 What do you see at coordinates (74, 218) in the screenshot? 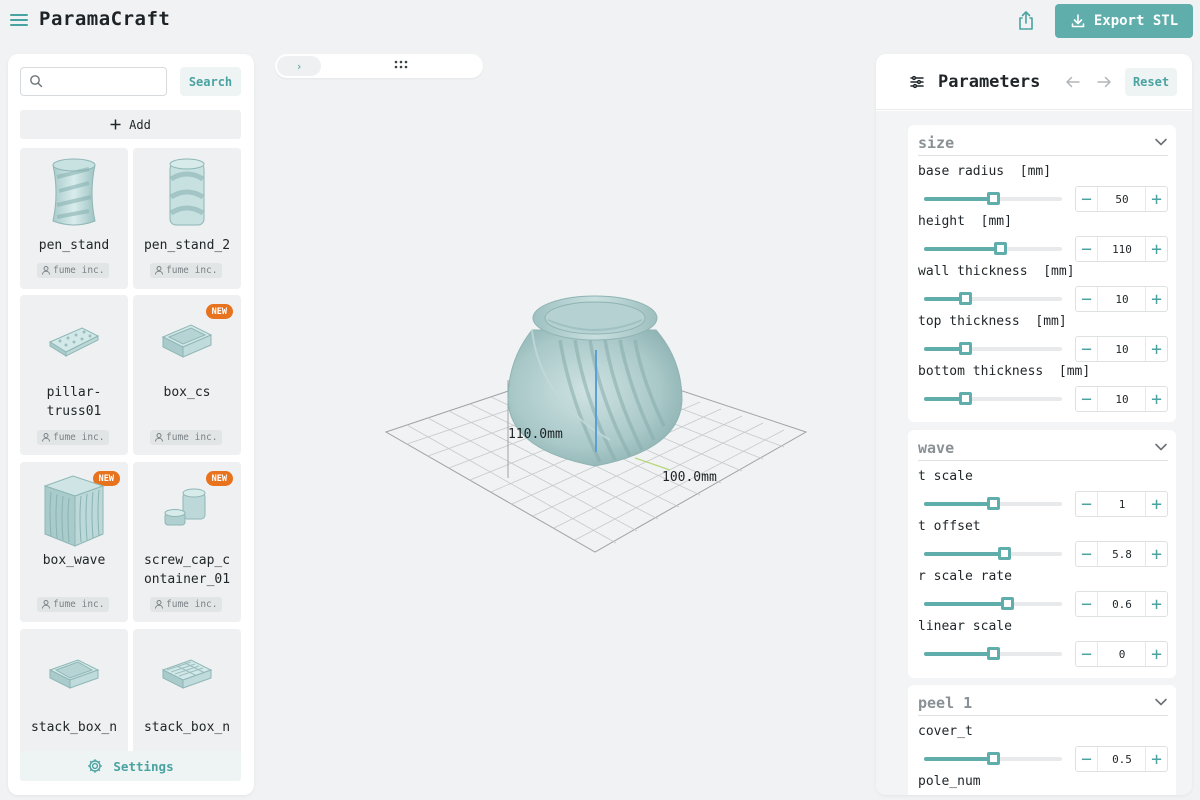
I see `model-card-pen-stand: pen_stand fume inc.` at bounding box center [74, 218].